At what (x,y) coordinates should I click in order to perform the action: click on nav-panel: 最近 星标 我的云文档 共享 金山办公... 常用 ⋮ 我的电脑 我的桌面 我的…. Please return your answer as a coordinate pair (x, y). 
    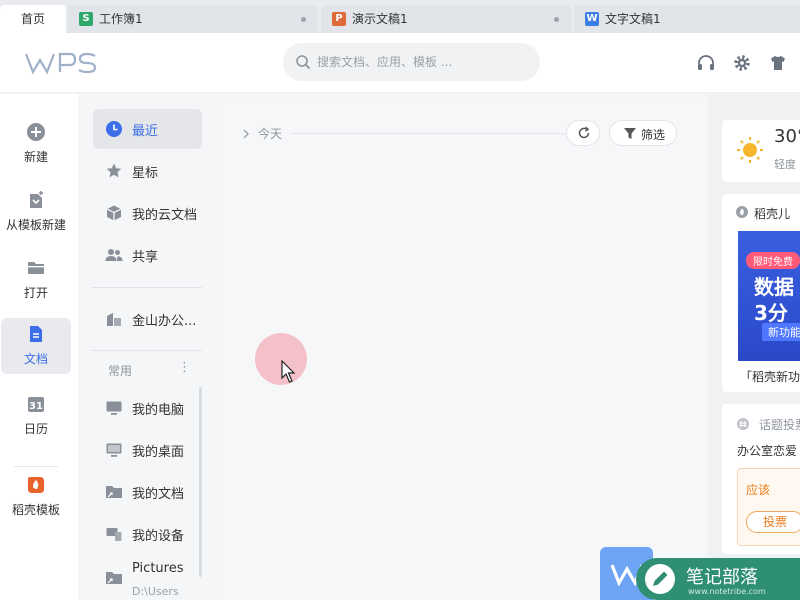
    Looking at the image, I should click on (148, 347).